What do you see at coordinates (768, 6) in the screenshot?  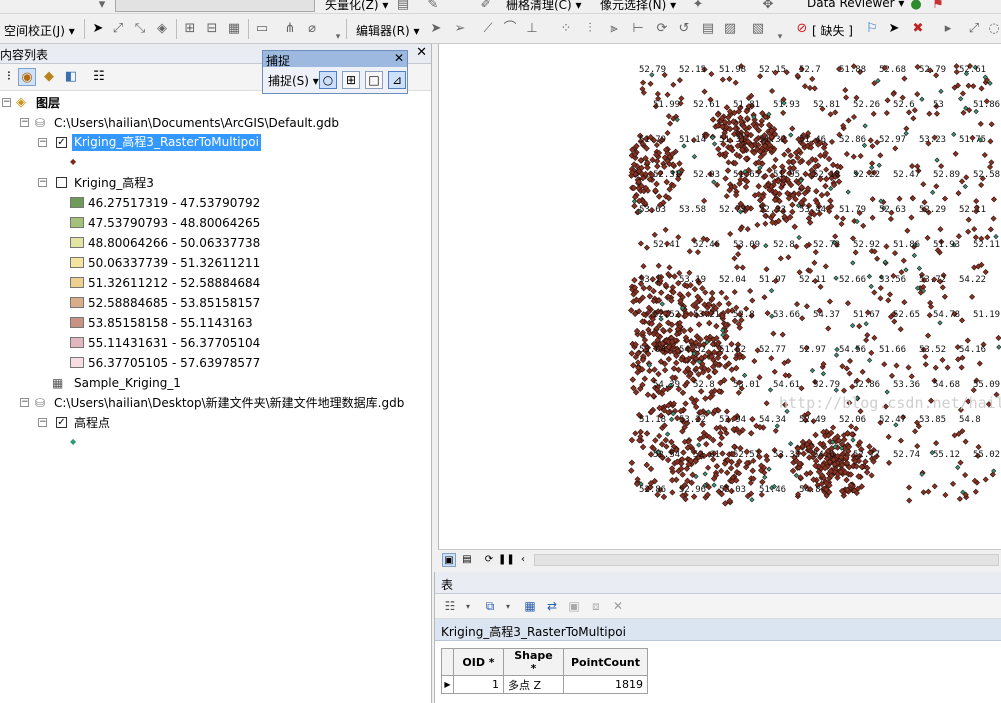 I see `pan-icon: ✥` at bounding box center [768, 6].